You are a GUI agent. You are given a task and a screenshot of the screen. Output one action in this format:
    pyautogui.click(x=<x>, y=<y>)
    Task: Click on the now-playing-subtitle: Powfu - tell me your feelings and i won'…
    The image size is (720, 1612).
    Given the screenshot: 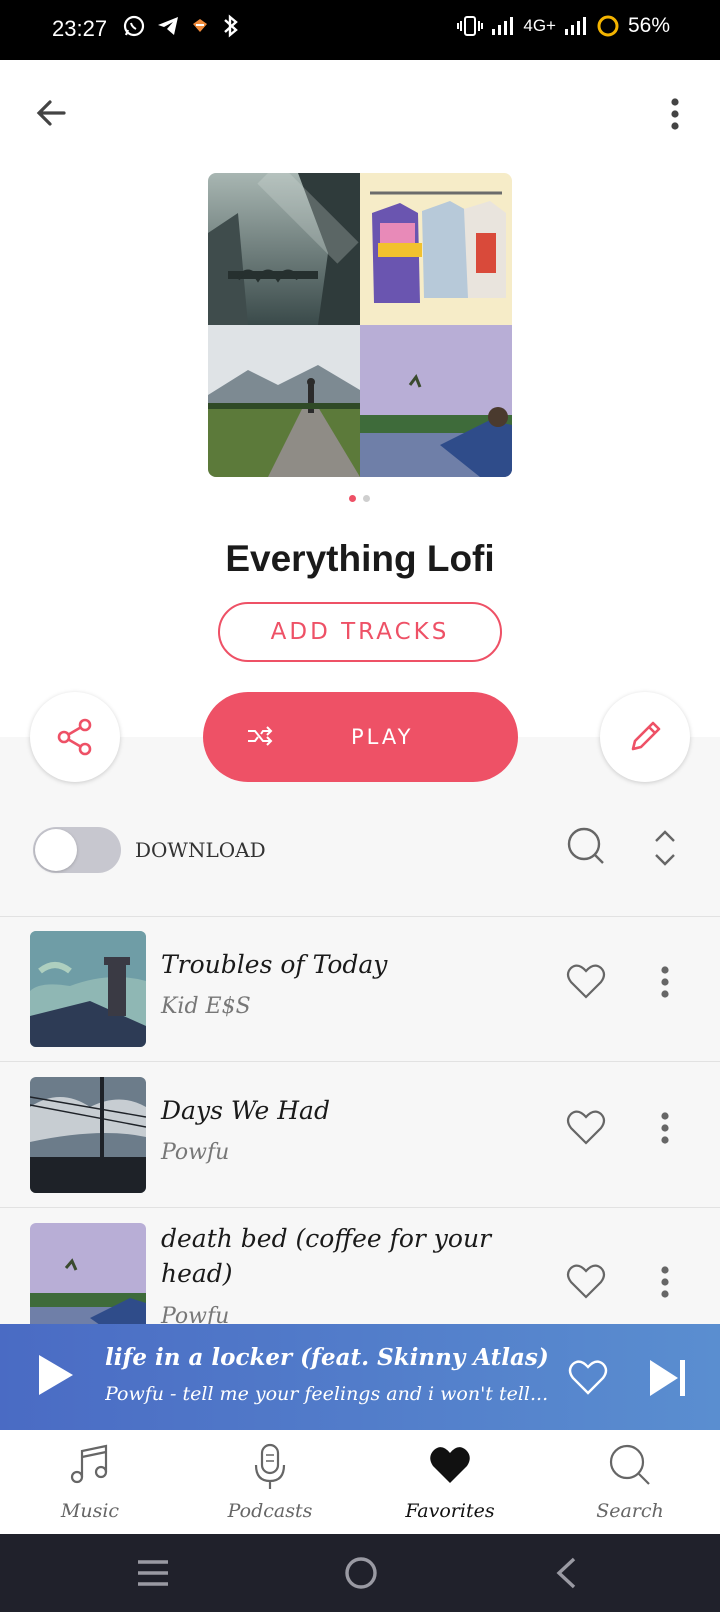 What is the action you would take?
    pyautogui.click(x=327, y=1394)
    